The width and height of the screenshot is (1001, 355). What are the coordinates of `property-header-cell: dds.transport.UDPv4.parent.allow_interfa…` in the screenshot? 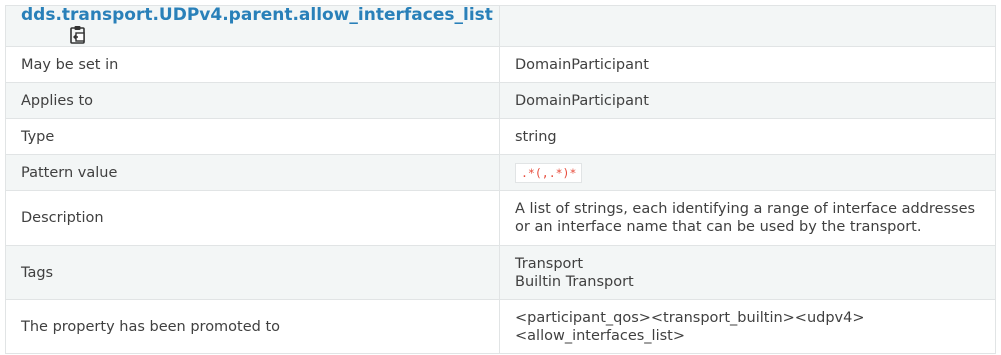 It's located at (252, 26).